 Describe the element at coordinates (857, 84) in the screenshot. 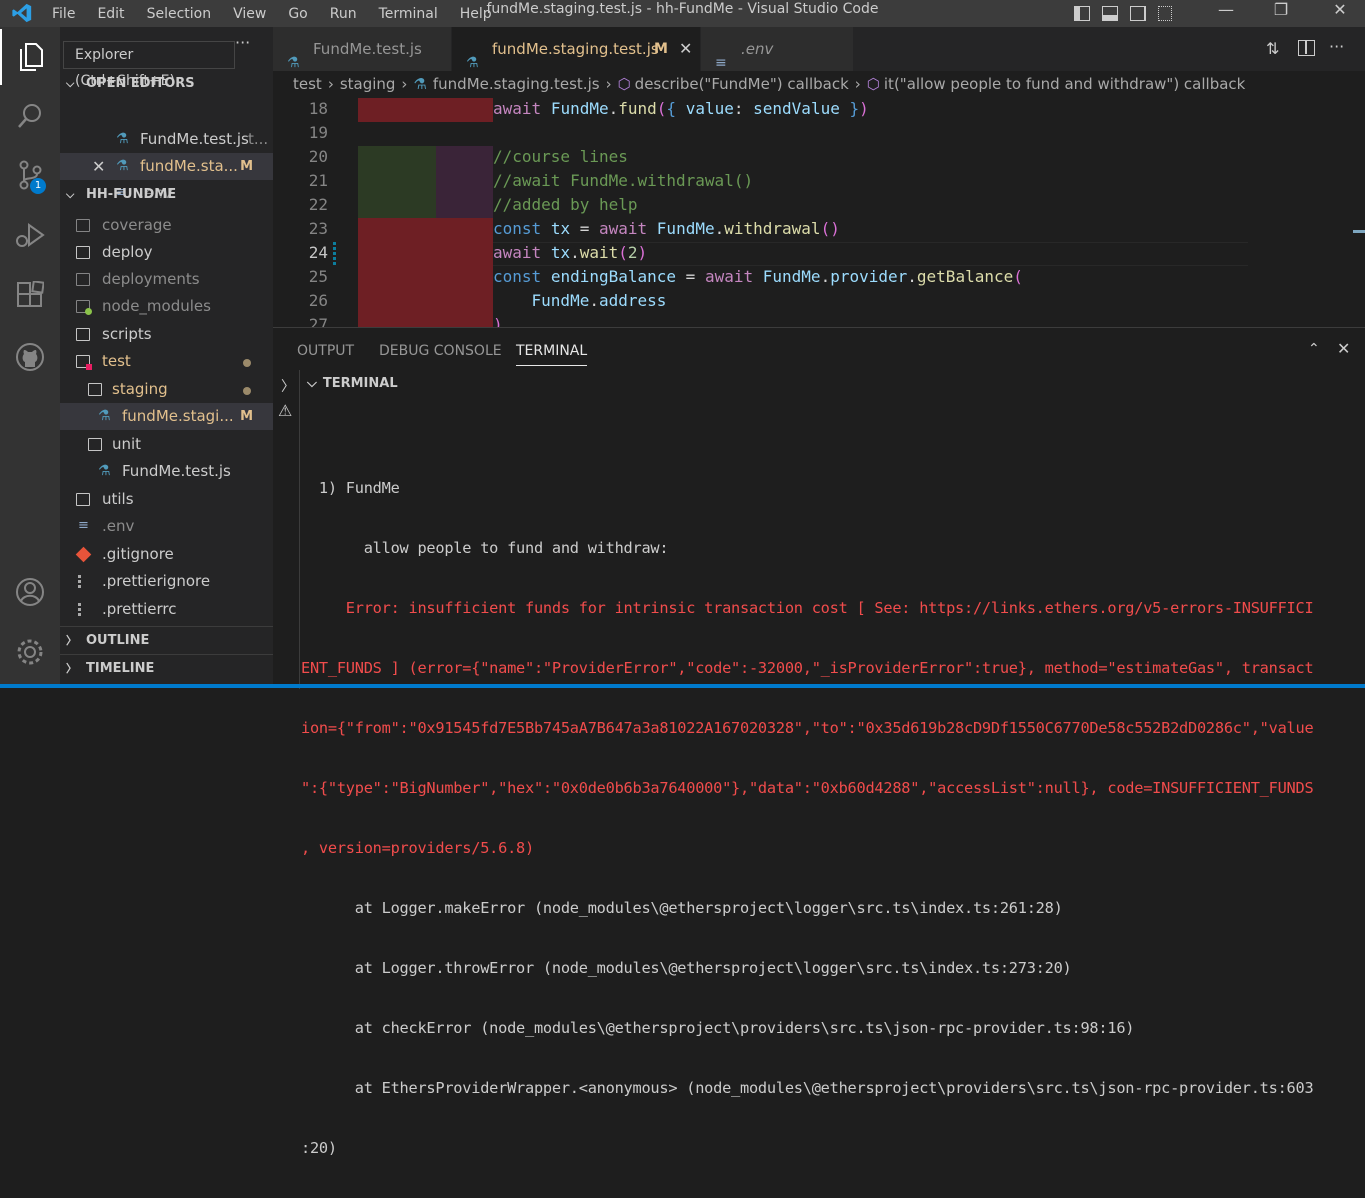

I see `chevron-right-icon: ›` at that location.